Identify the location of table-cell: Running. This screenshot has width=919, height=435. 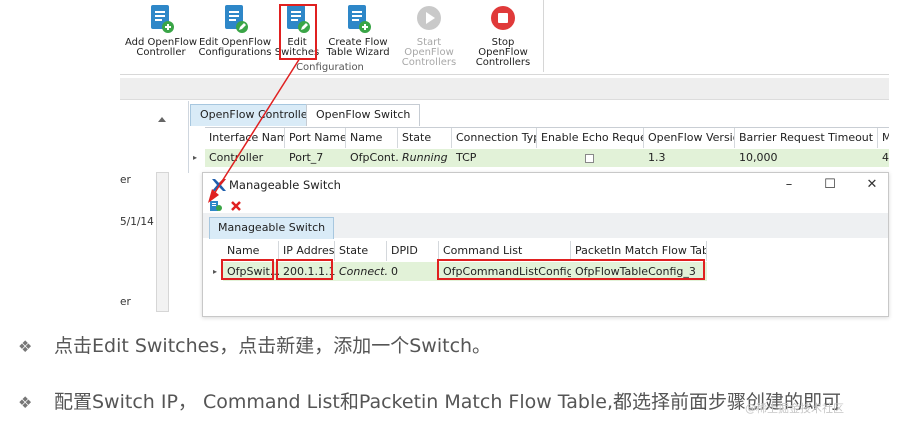
(425, 157).